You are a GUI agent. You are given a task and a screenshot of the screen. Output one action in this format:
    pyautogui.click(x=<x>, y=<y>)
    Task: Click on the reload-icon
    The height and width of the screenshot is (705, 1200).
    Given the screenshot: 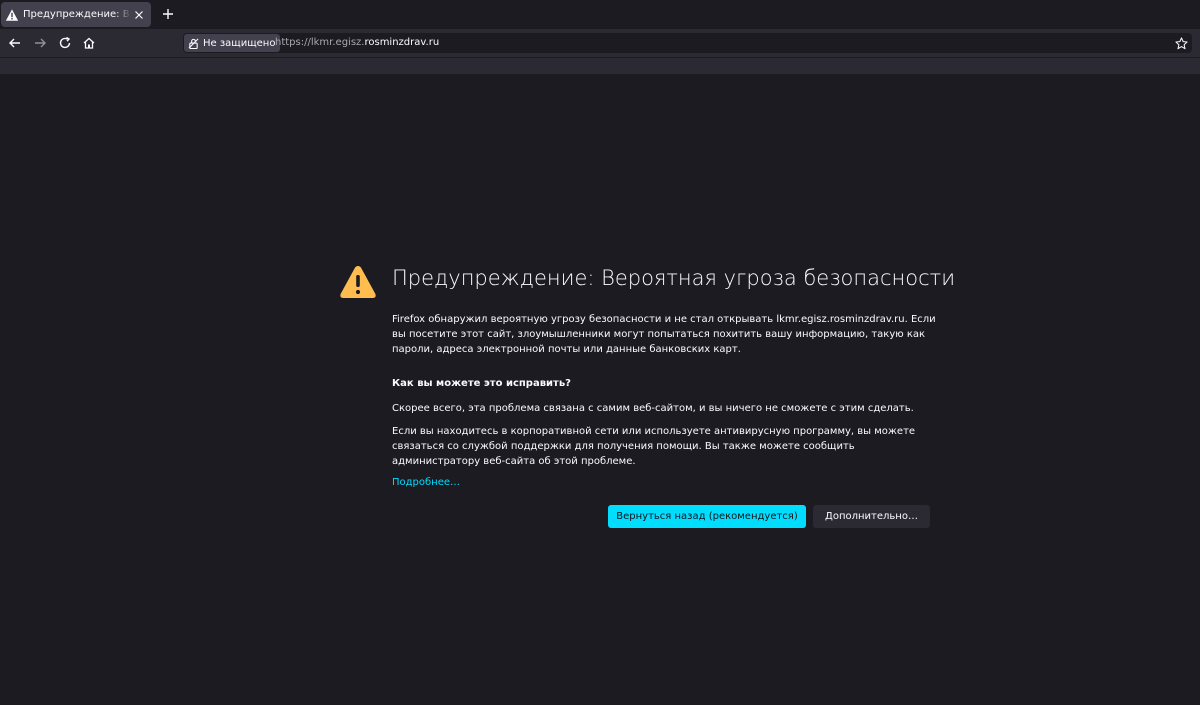 What is the action you would take?
    pyautogui.click(x=65, y=42)
    